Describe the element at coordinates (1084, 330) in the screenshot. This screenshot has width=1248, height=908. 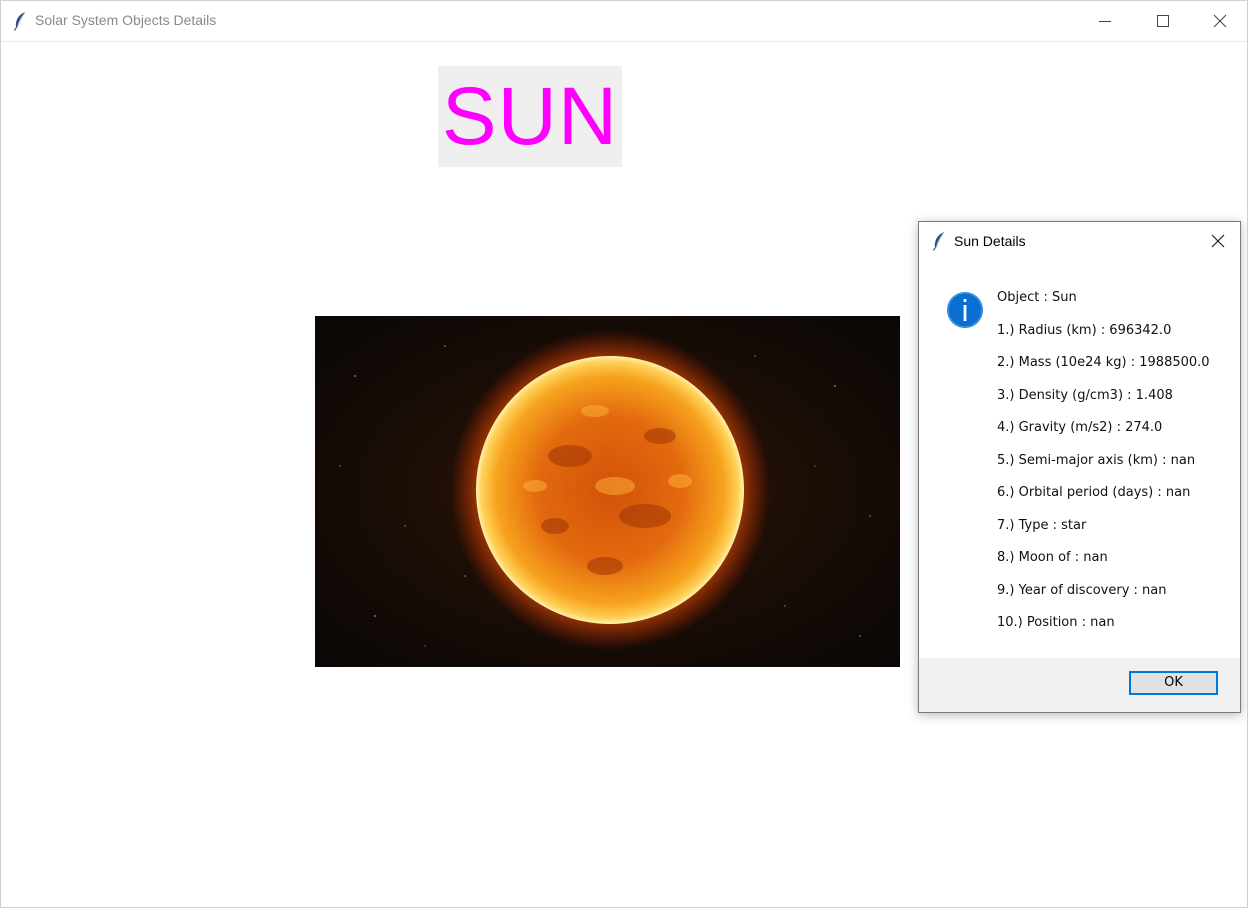
I see `detail-radius: 1.) Radius (km) : 696342.0` at that location.